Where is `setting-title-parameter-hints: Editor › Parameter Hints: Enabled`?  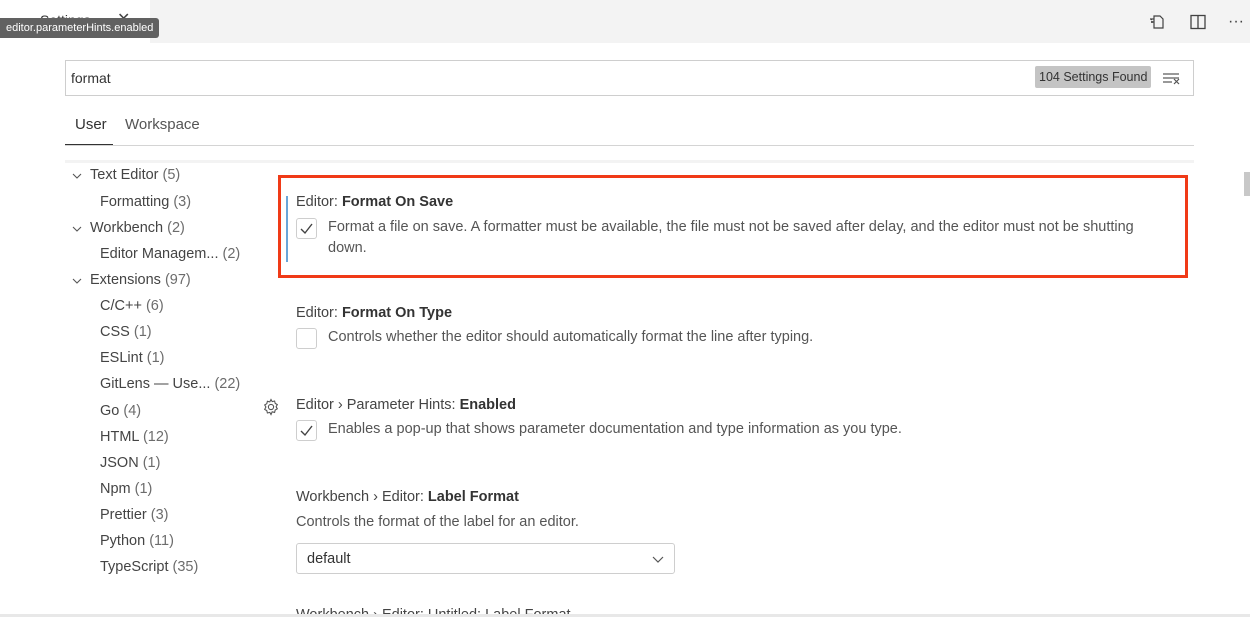
setting-title-parameter-hints: Editor › Parameter Hints: Enabled is located at coordinates (406, 405).